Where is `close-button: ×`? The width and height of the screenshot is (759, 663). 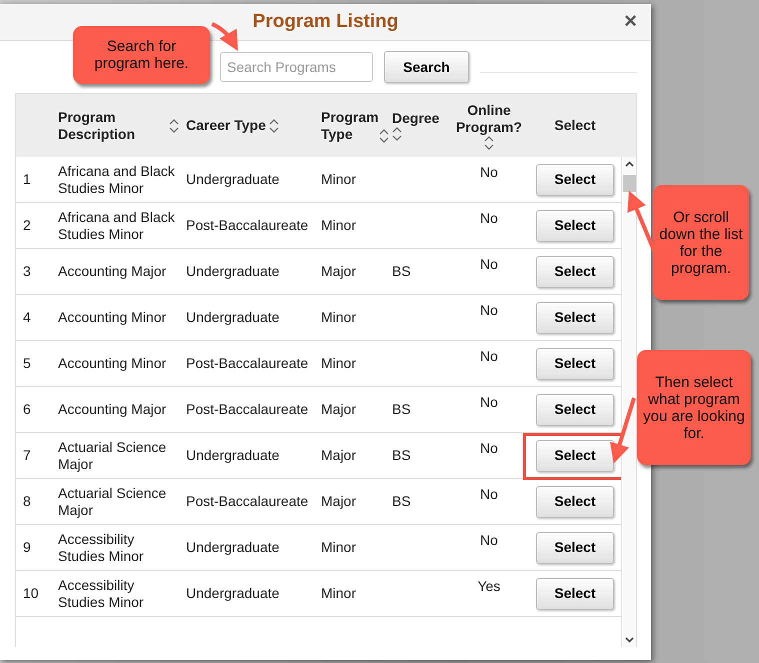
close-button: × is located at coordinates (630, 21).